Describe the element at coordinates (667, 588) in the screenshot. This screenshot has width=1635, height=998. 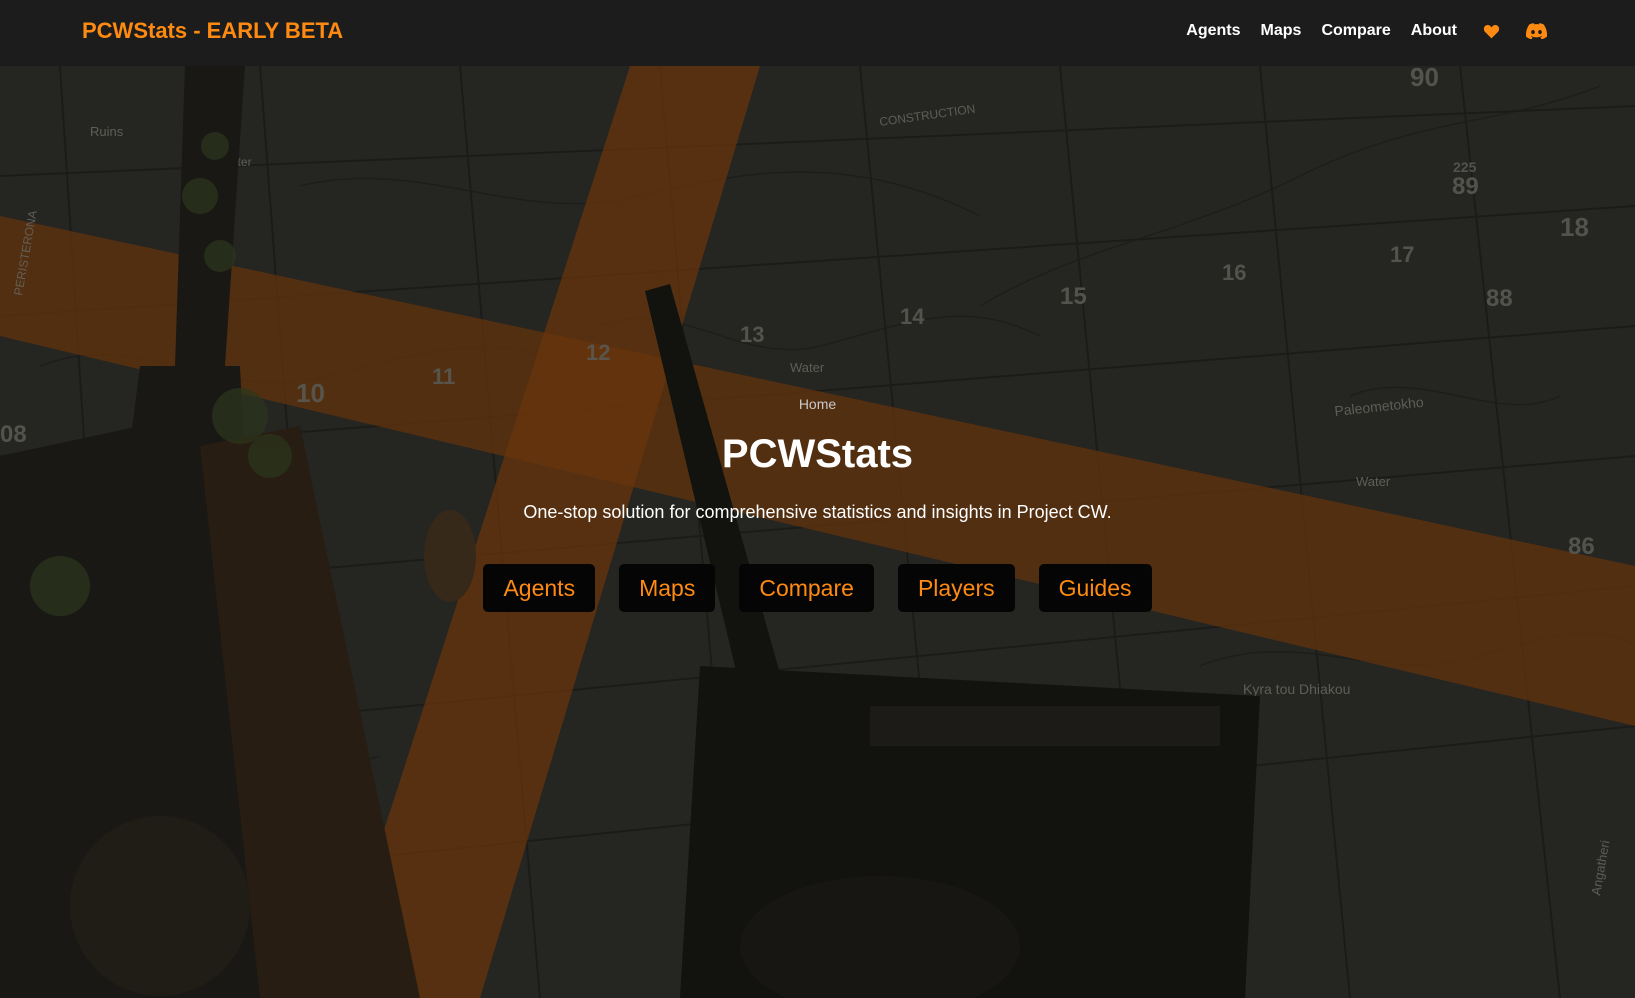
I see `maps-button: Maps` at that location.